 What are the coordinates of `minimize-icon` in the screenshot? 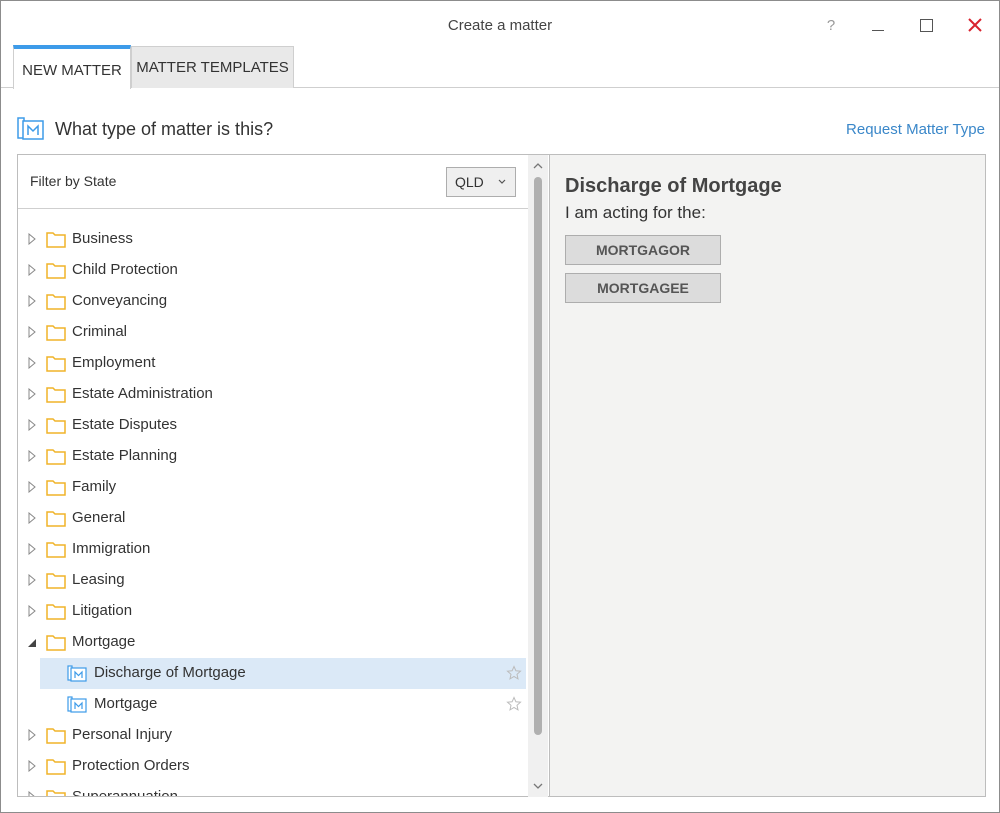 It's located at (878, 30).